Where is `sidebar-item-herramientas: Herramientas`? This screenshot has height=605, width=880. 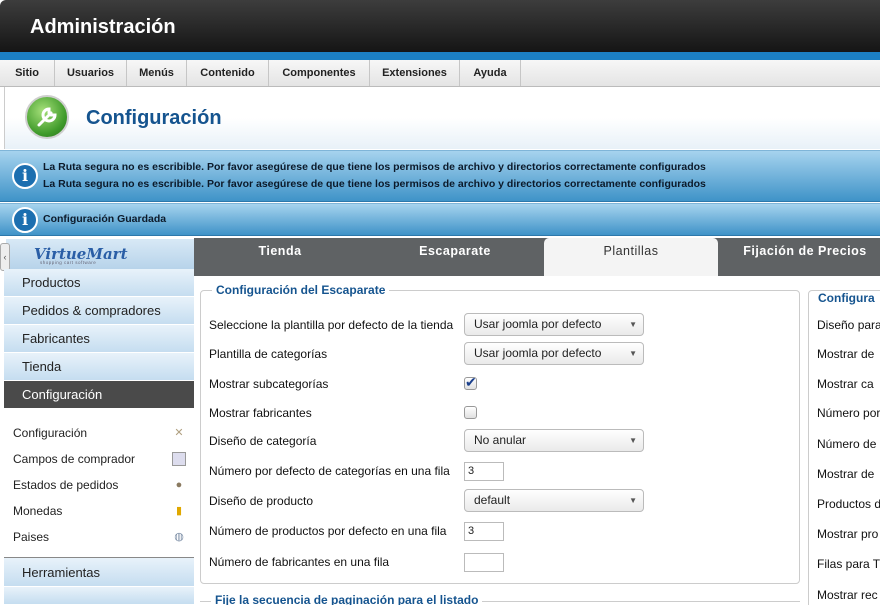 sidebar-item-herramientas: Herramientas is located at coordinates (99, 572).